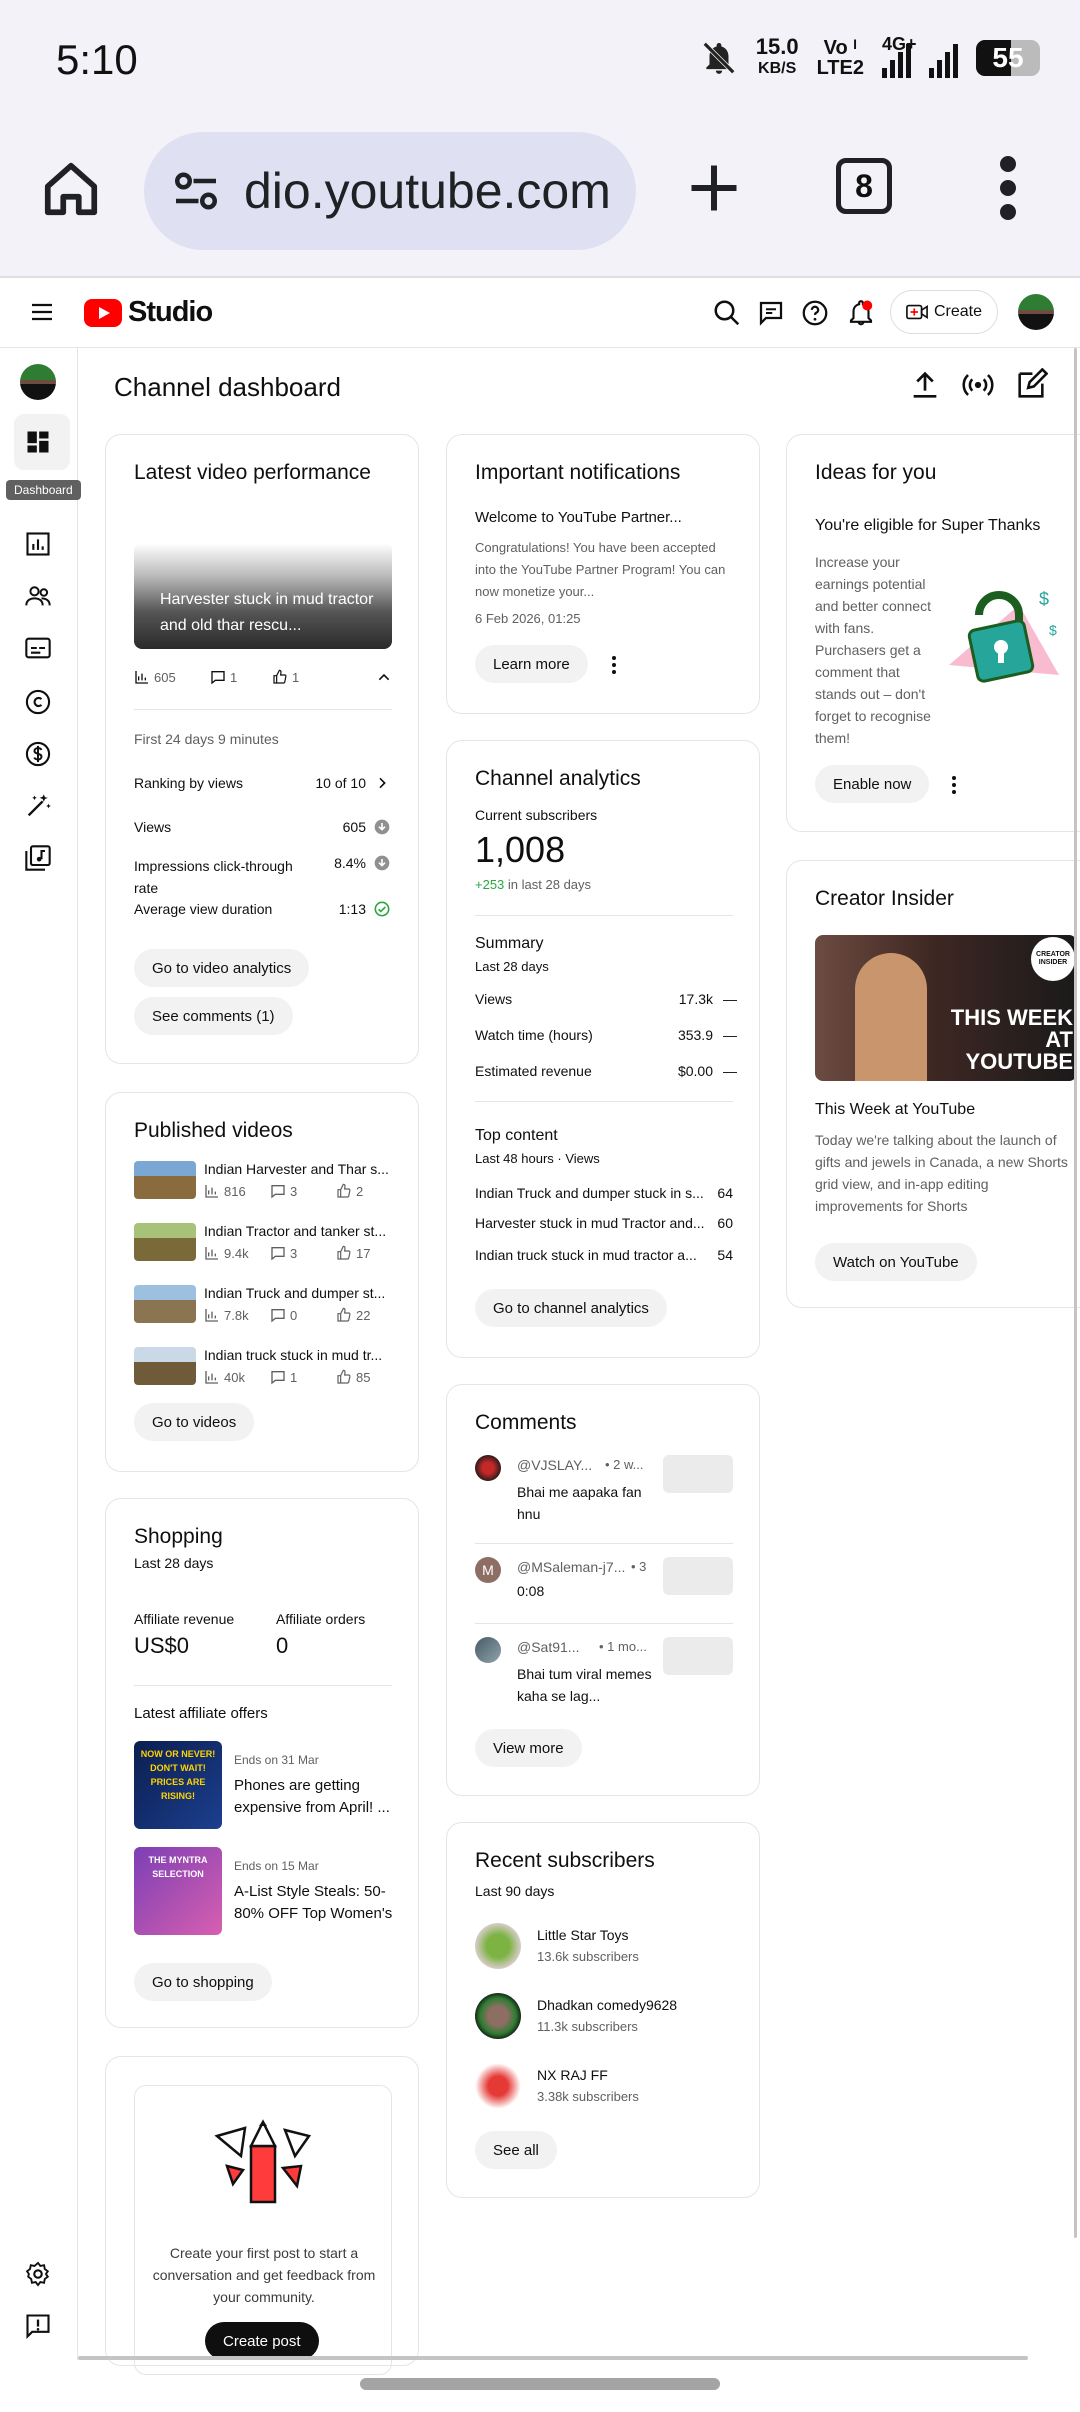 The height and width of the screenshot is (2412, 1080). Describe the element at coordinates (360, 1191) in the screenshot. I see `likes-count: 2` at that location.